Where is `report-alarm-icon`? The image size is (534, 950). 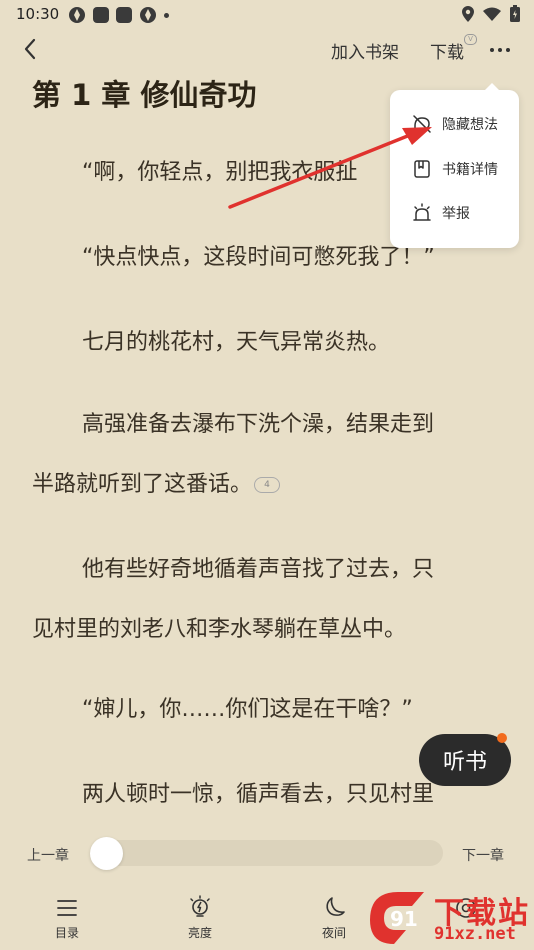
report-alarm-icon is located at coordinates (422, 212).